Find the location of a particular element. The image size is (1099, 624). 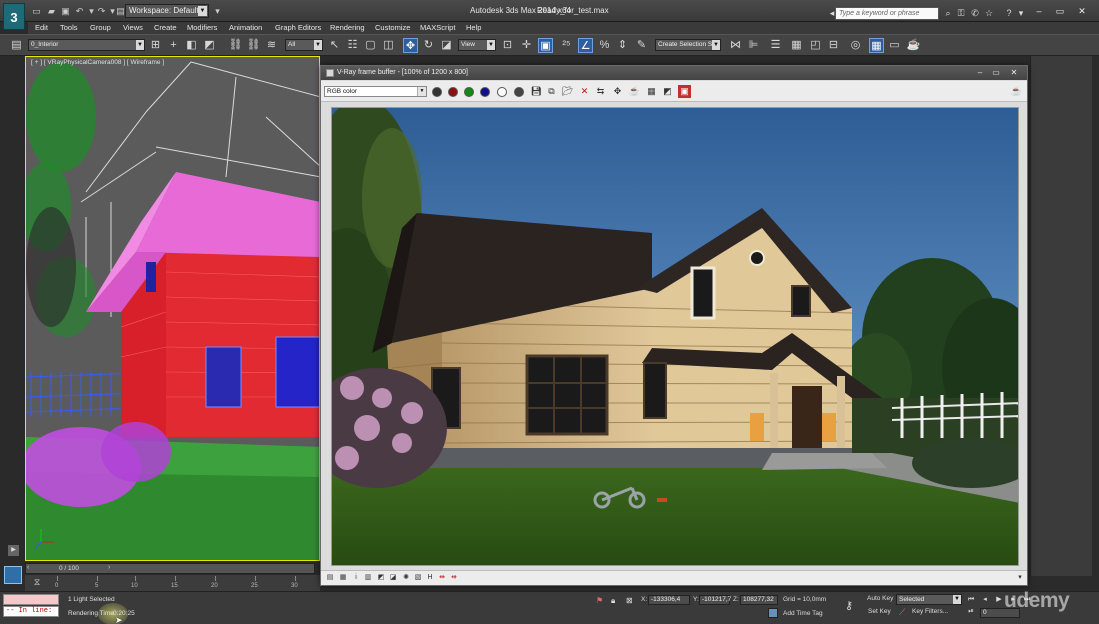

key-mode-toggle-icon: ⏯ is located at coordinates (971, 612).